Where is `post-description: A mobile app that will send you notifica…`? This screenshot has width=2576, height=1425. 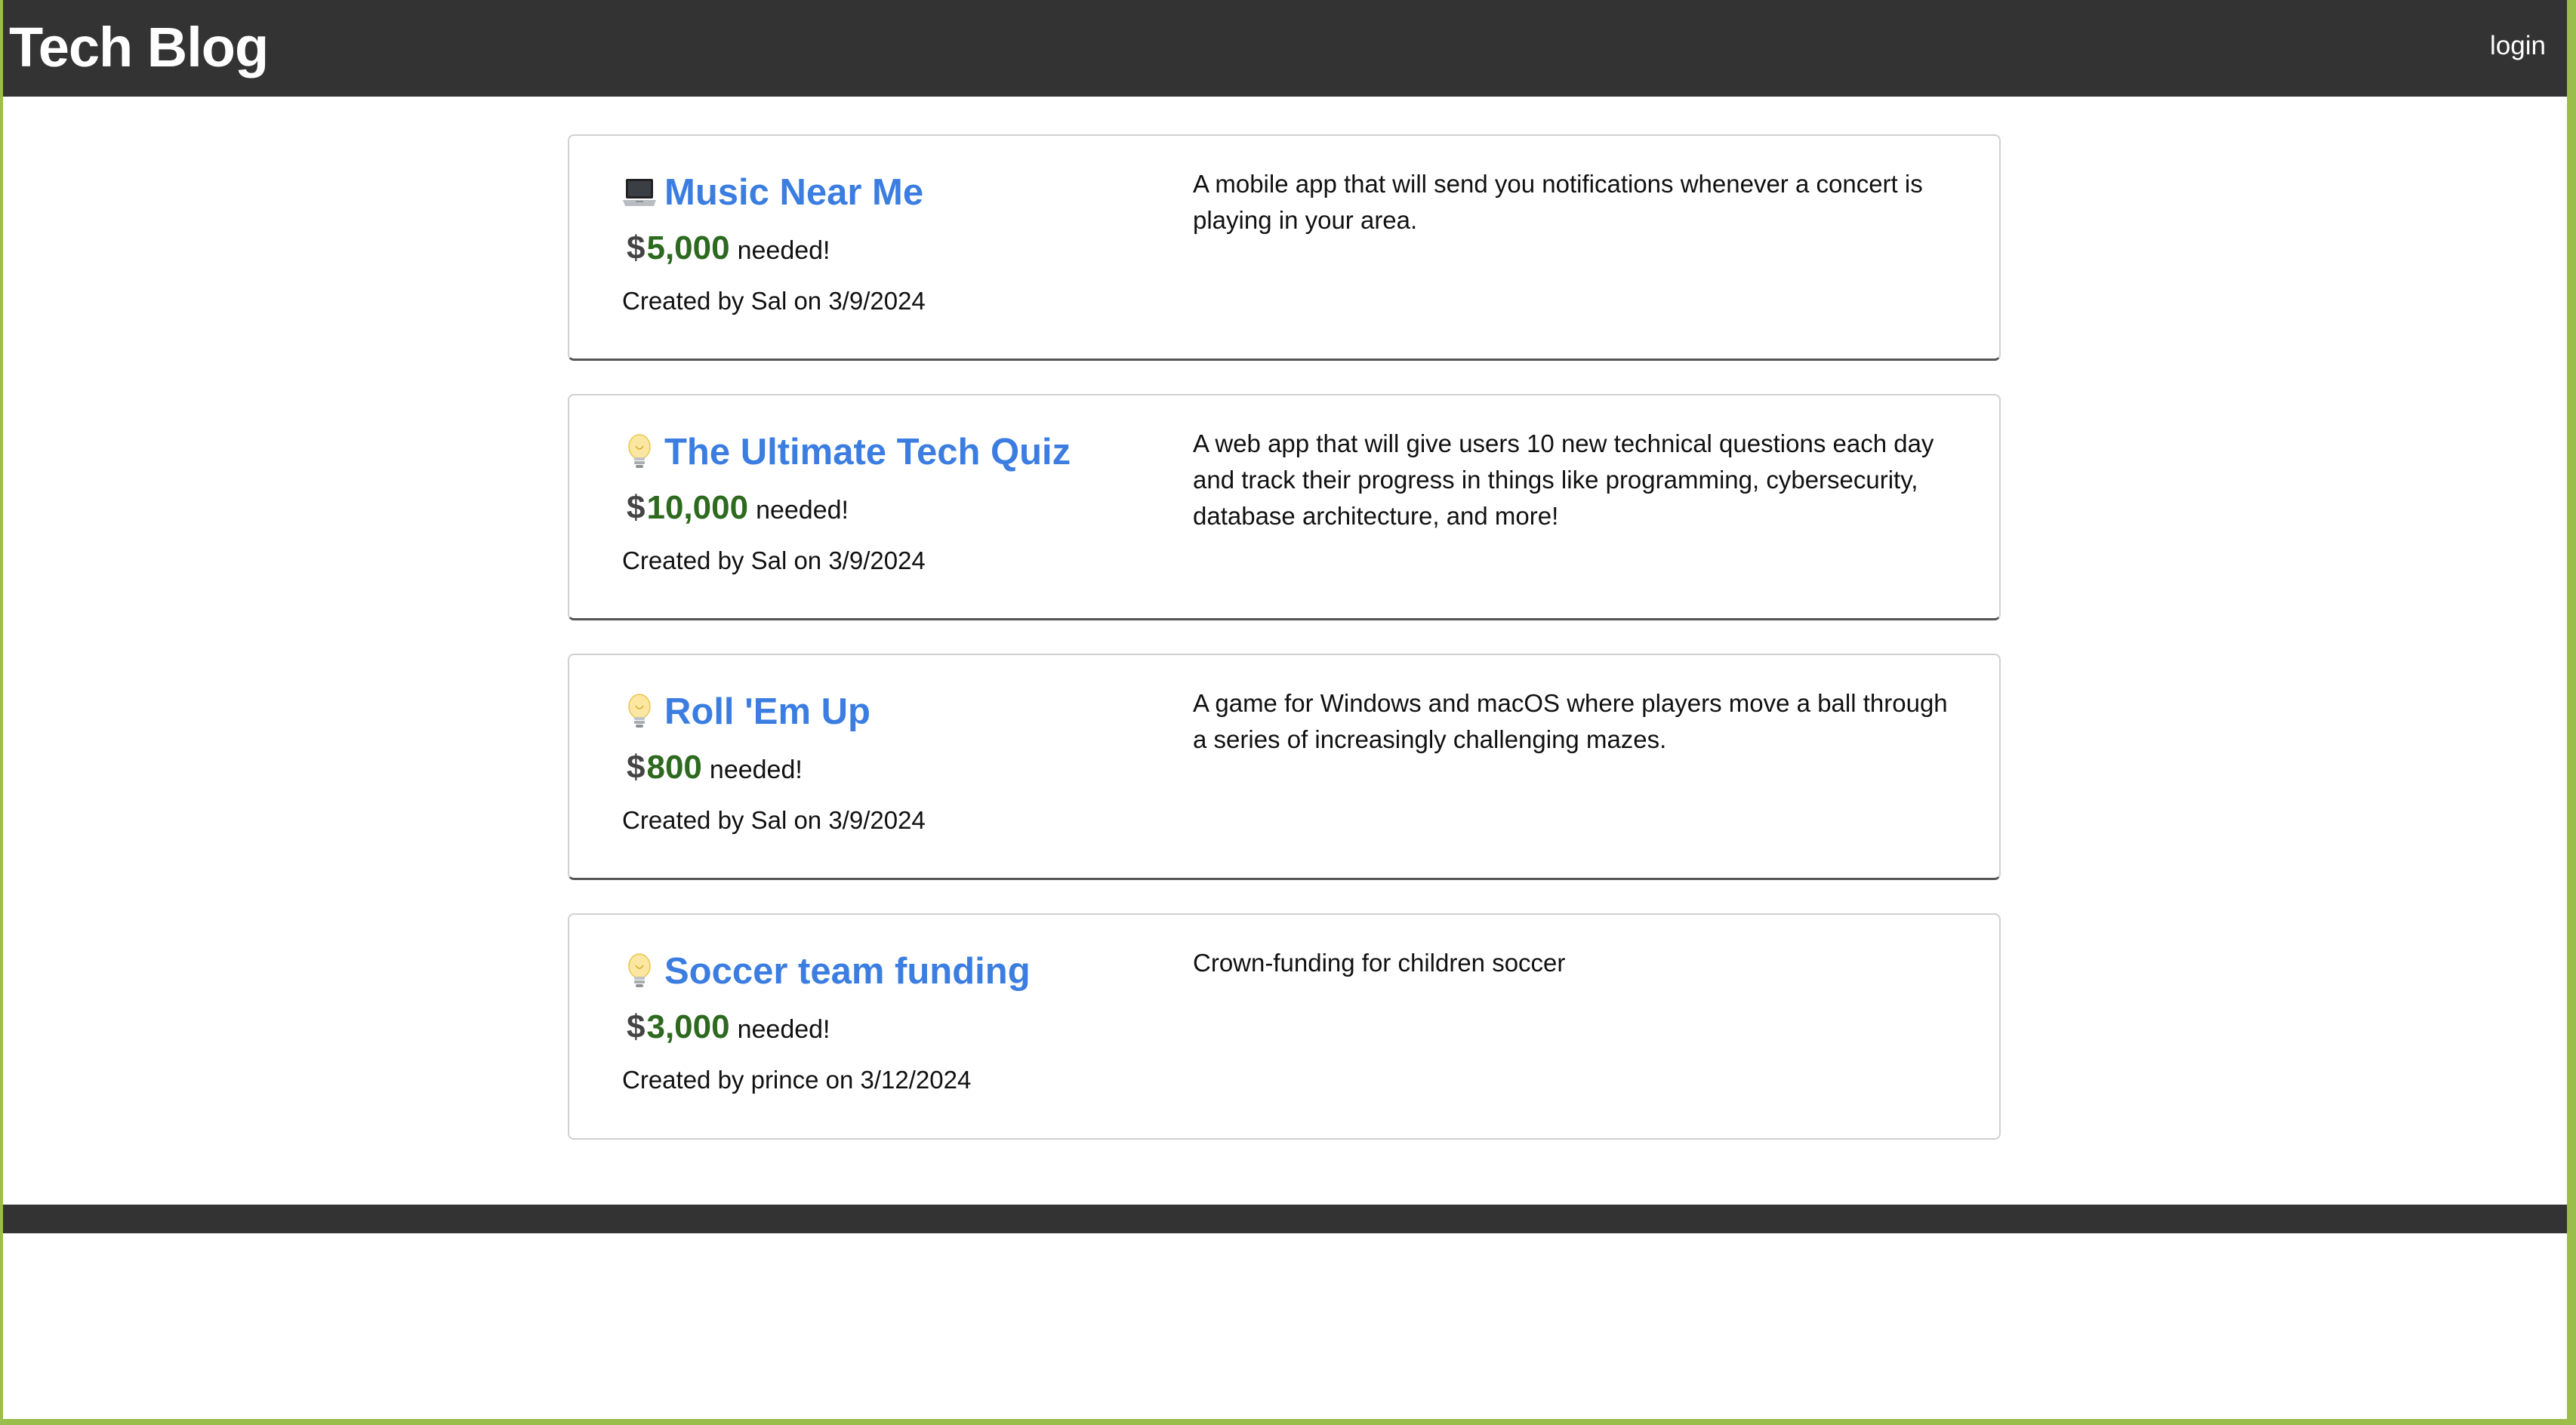 post-description: A mobile app that will send you notifica… is located at coordinates (1558, 202).